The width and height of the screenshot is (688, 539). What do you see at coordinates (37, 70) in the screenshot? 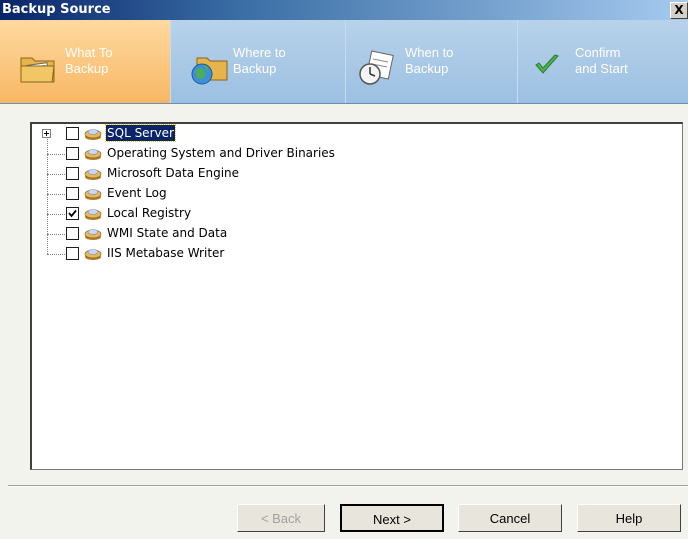
I see `folder-picture-icon` at bounding box center [37, 70].